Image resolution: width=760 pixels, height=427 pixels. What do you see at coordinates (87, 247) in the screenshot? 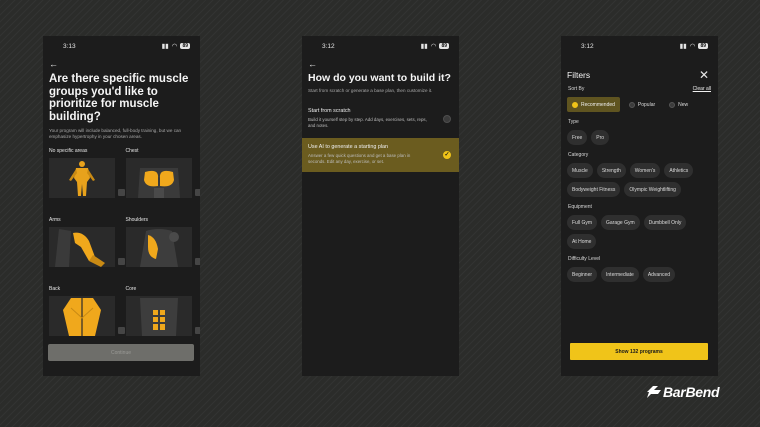
I see `arms-image` at bounding box center [87, 247].